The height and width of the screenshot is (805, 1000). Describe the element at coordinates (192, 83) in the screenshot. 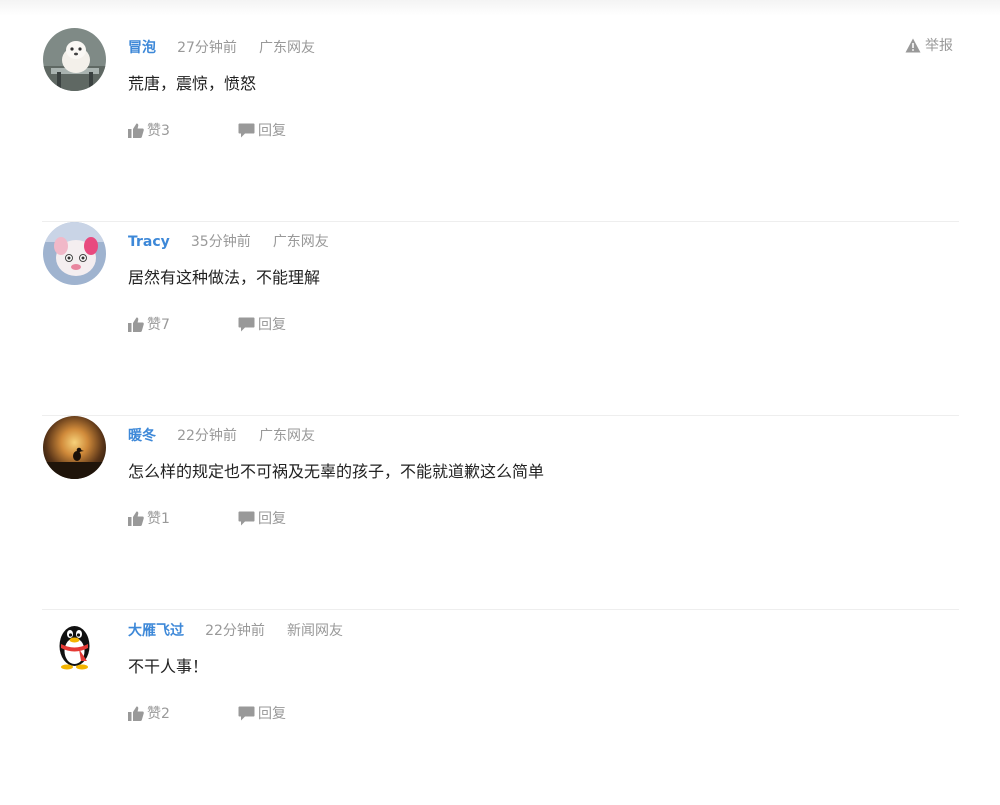

I see `comment-content: 荒唐，震惊，愤怒` at that location.